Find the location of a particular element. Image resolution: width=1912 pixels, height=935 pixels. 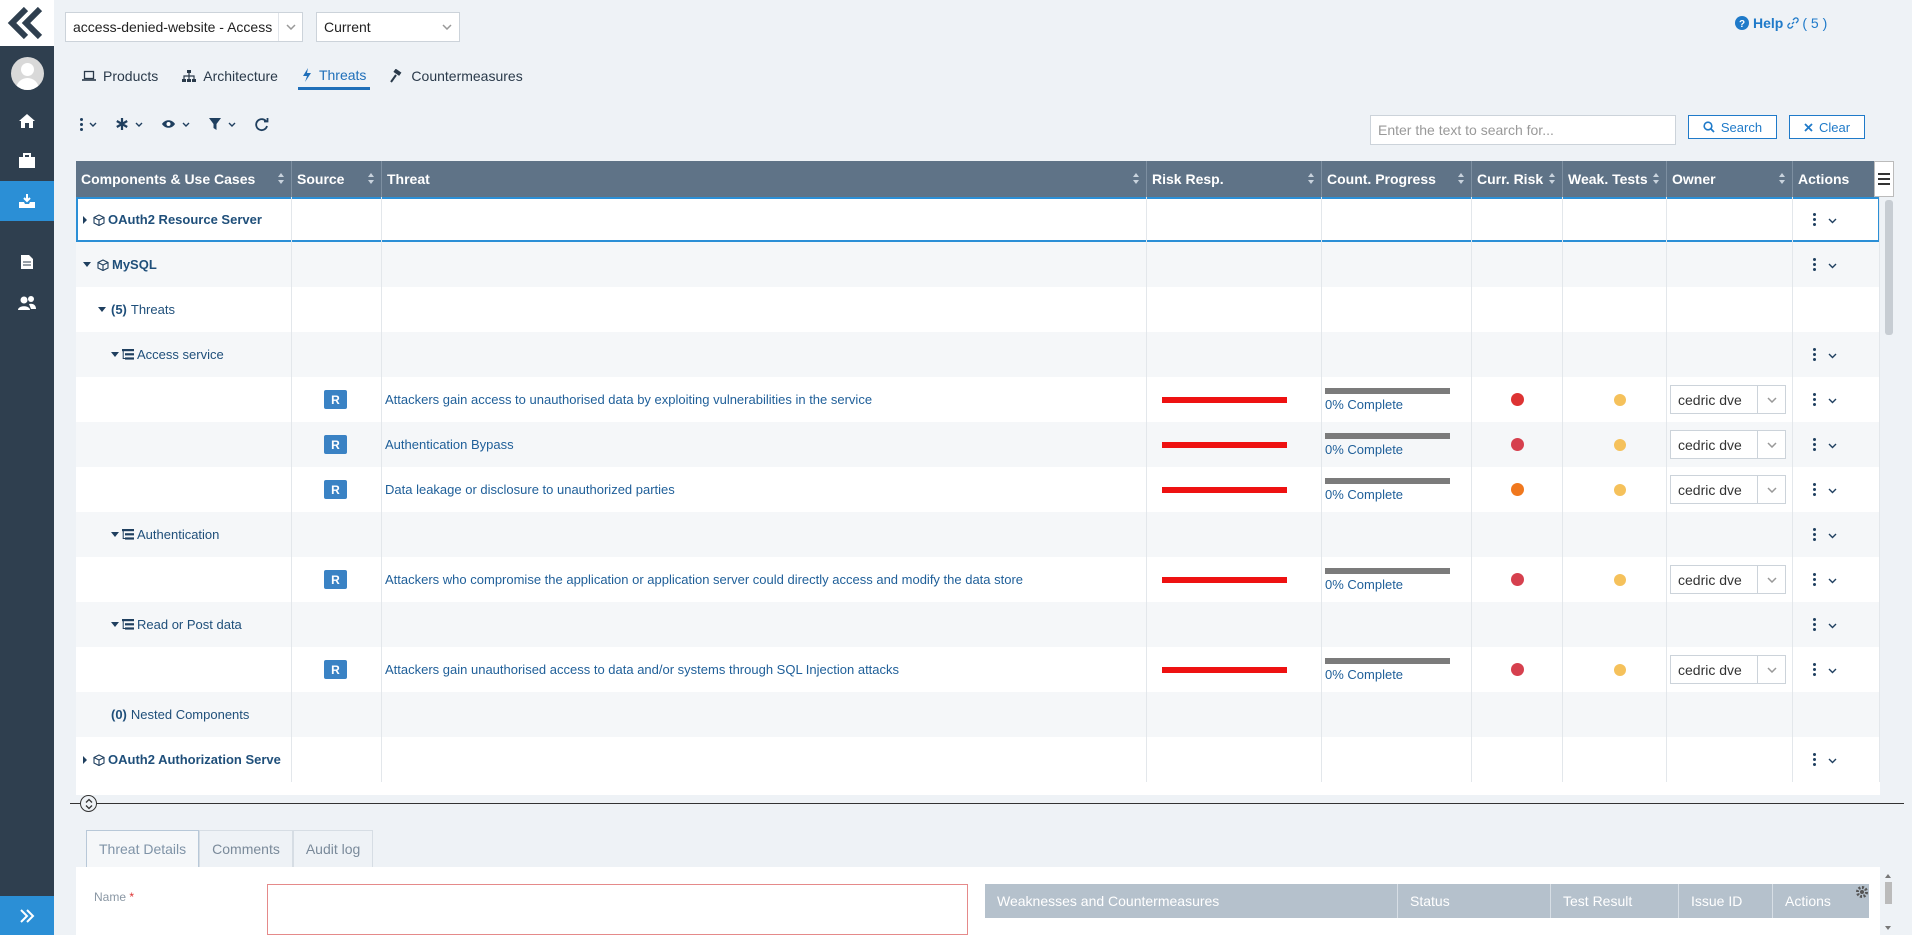

help-link: ? Help ( 5 ) is located at coordinates (1781, 23).